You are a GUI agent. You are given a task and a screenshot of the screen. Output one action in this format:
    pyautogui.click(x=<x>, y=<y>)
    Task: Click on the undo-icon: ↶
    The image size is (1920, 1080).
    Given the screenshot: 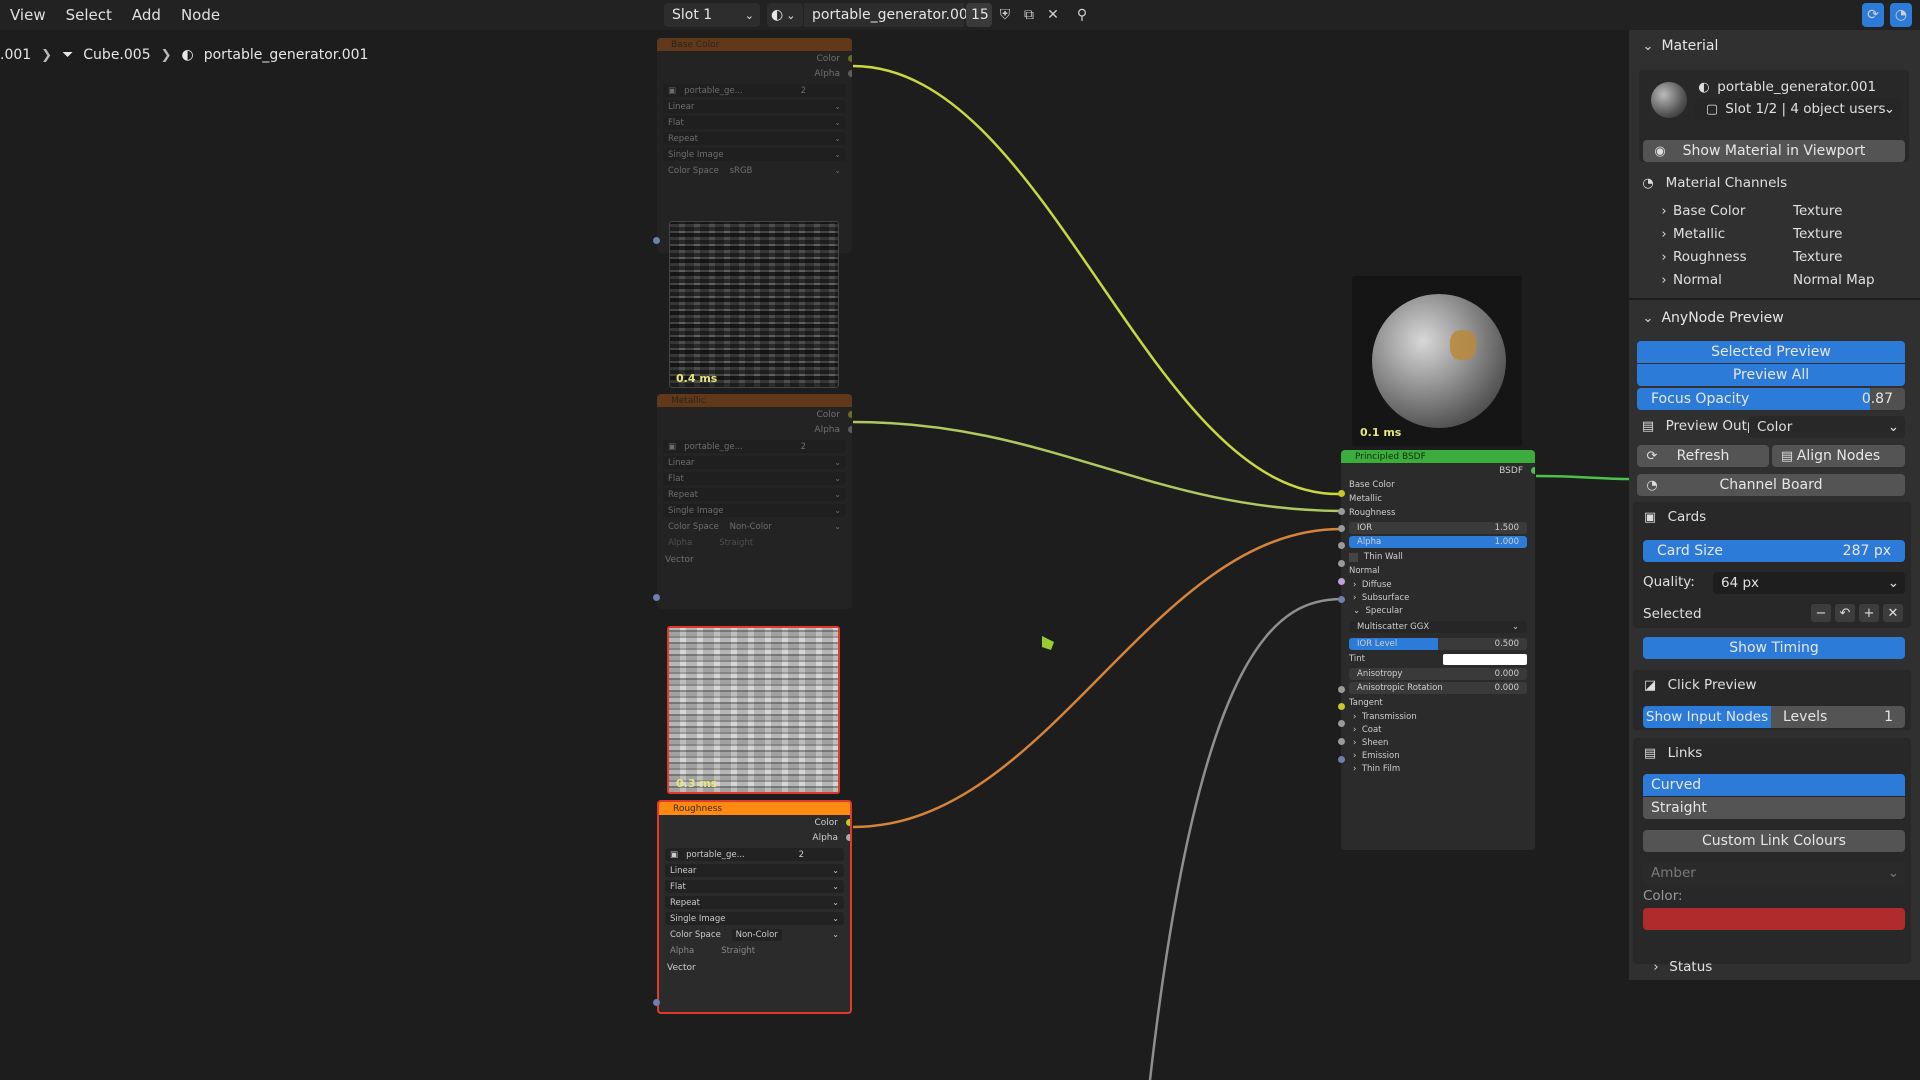 What is the action you would take?
    pyautogui.click(x=1845, y=613)
    